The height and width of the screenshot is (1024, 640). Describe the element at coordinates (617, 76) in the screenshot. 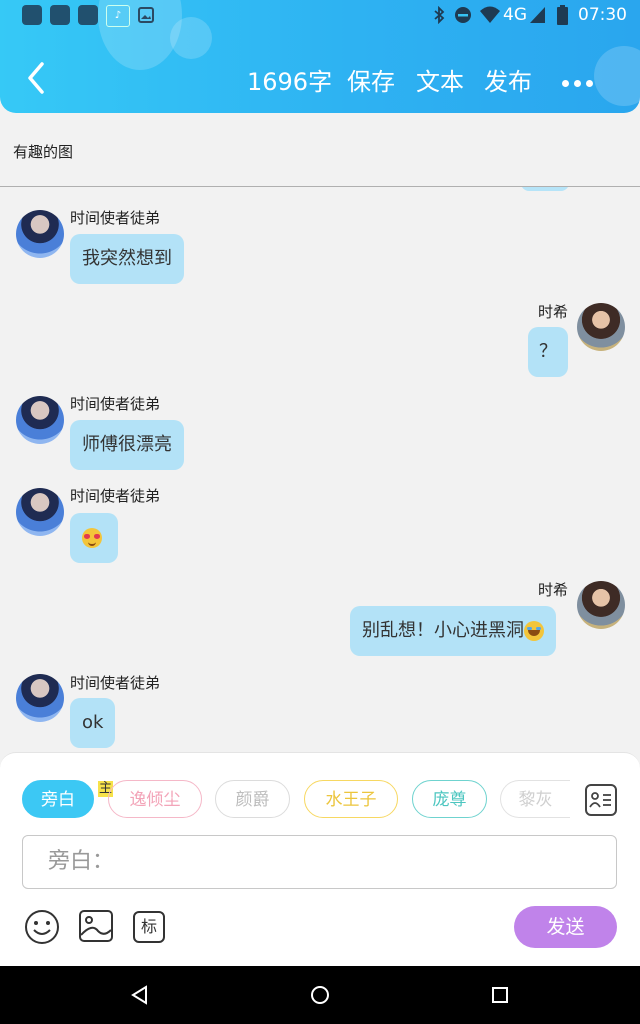

I see `decor-bubble` at that location.